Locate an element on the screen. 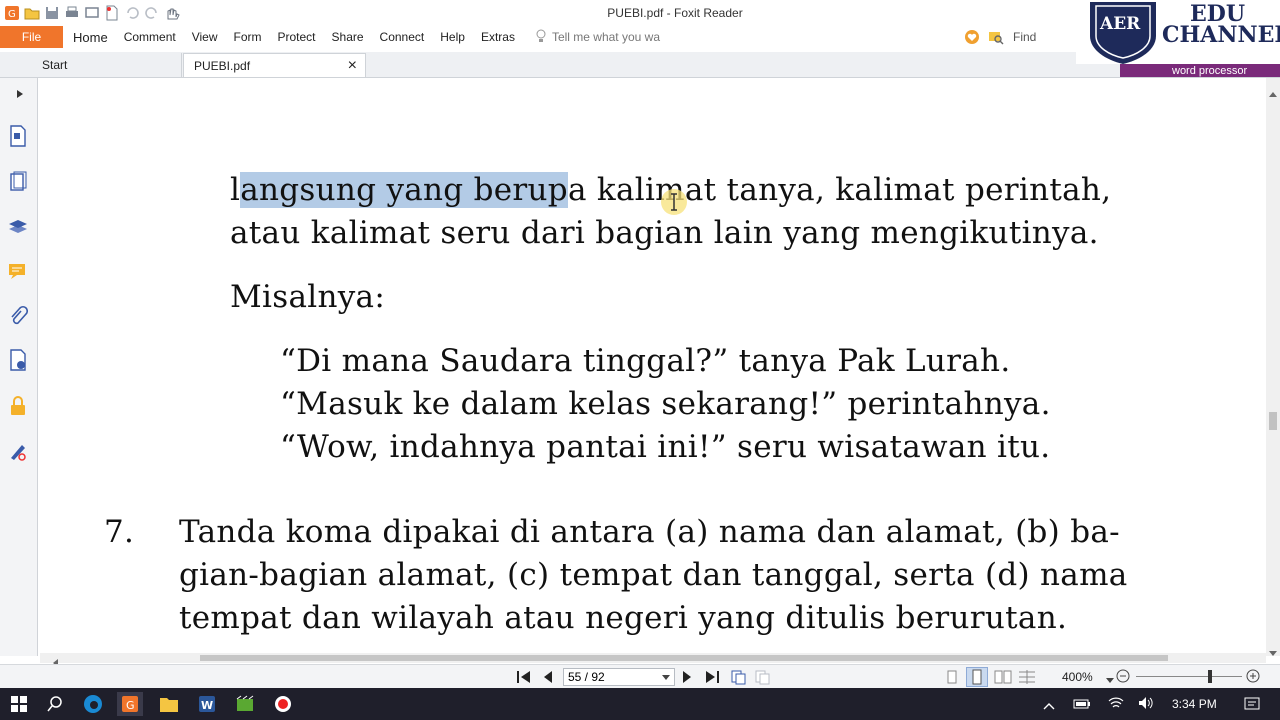 The height and width of the screenshot is (720, 1280). channel-logo-art: AER EDU CHANNEL is located at coordinates (1185, 32).